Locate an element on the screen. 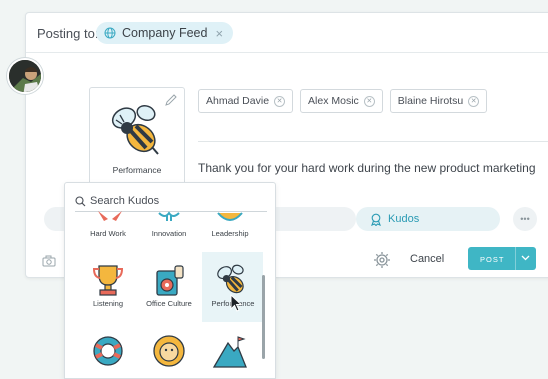  kudo-item-lifebuoy is located at coordinates (108, 351).